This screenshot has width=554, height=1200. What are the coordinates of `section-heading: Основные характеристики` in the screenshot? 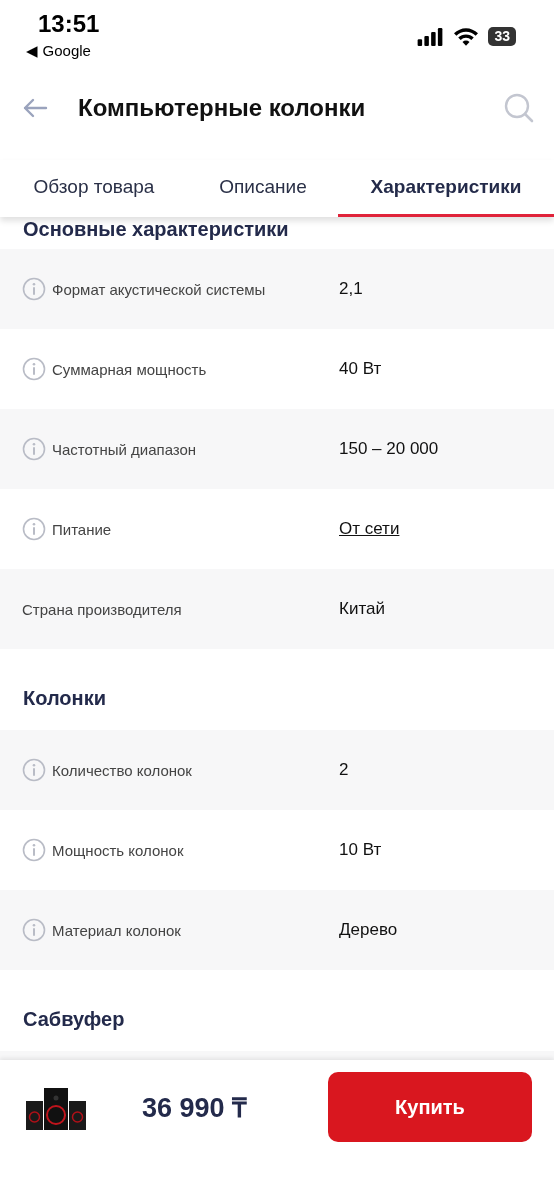 It's located at (156, 229).